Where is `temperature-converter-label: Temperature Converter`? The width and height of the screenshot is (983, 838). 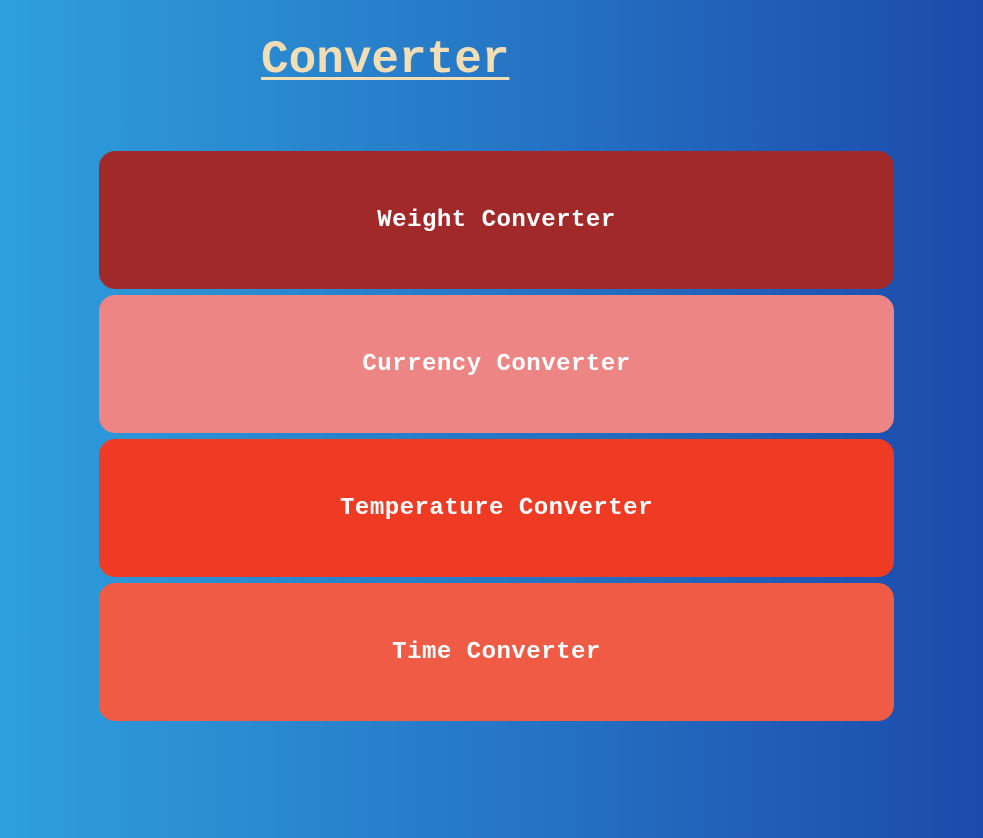 temperature-converter-label: Temperature Converter is located at coordinates (496, 508).